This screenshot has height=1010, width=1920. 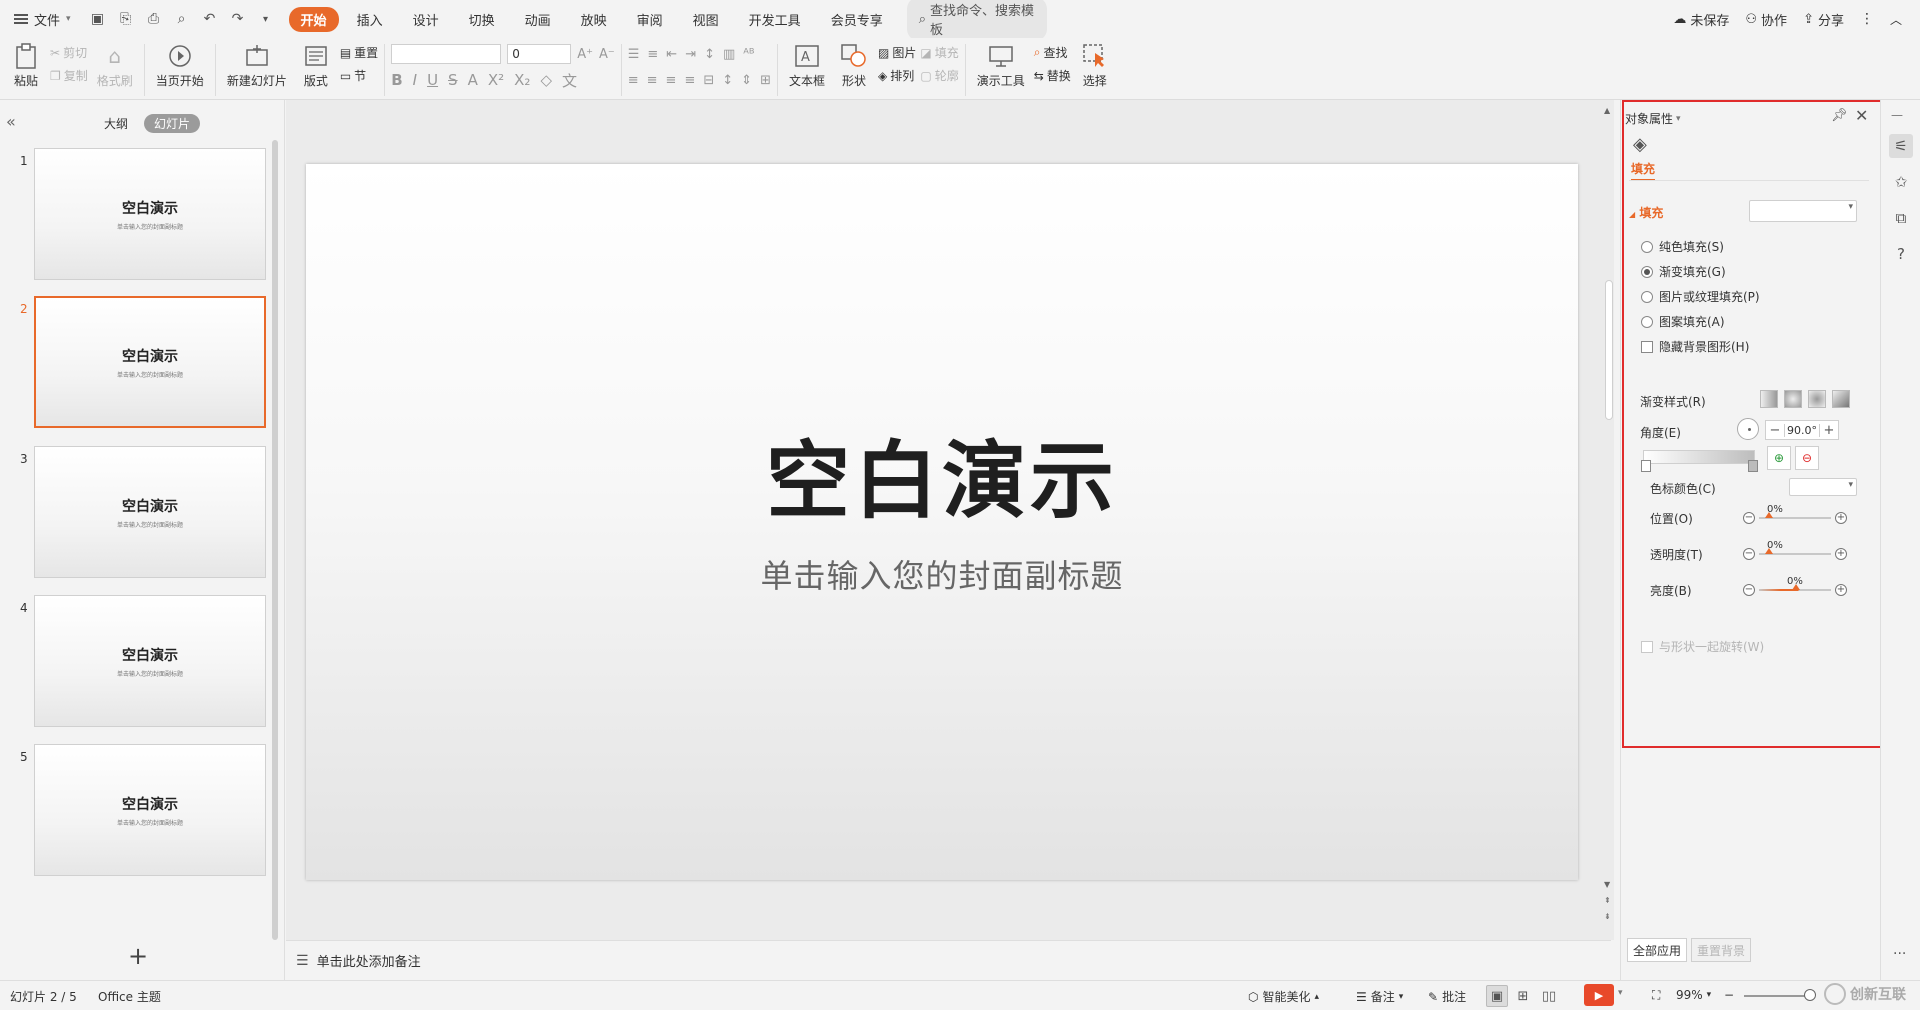 I want to click on reading-view-icon: ▯▯, so click(x=1549, y=996).